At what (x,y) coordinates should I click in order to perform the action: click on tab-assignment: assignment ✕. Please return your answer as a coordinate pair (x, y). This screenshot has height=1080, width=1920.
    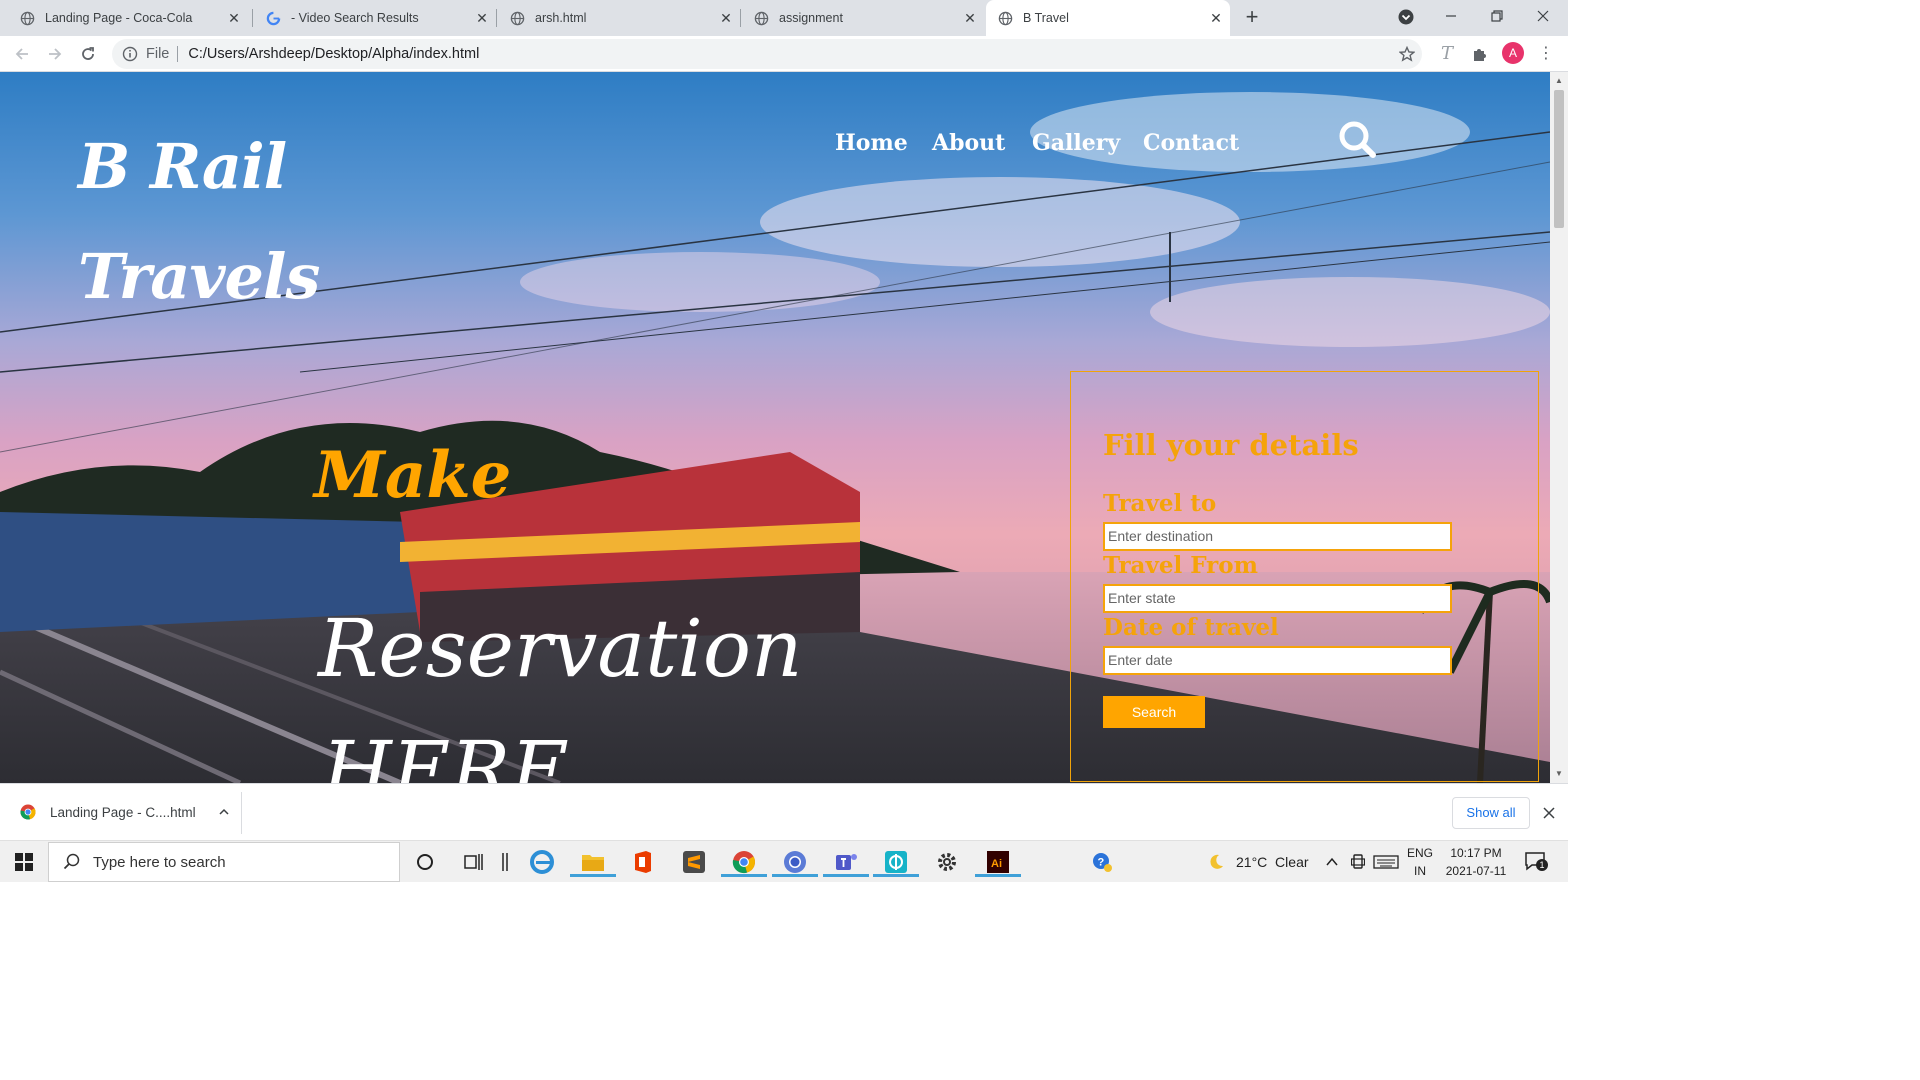
    Looking at the image, I should click on (862, 18).